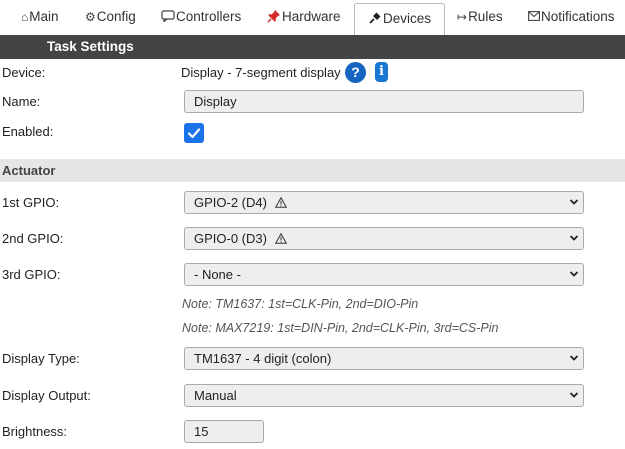  I want to click on gpio1-label: 1st GPIO:, so click(31, 202).